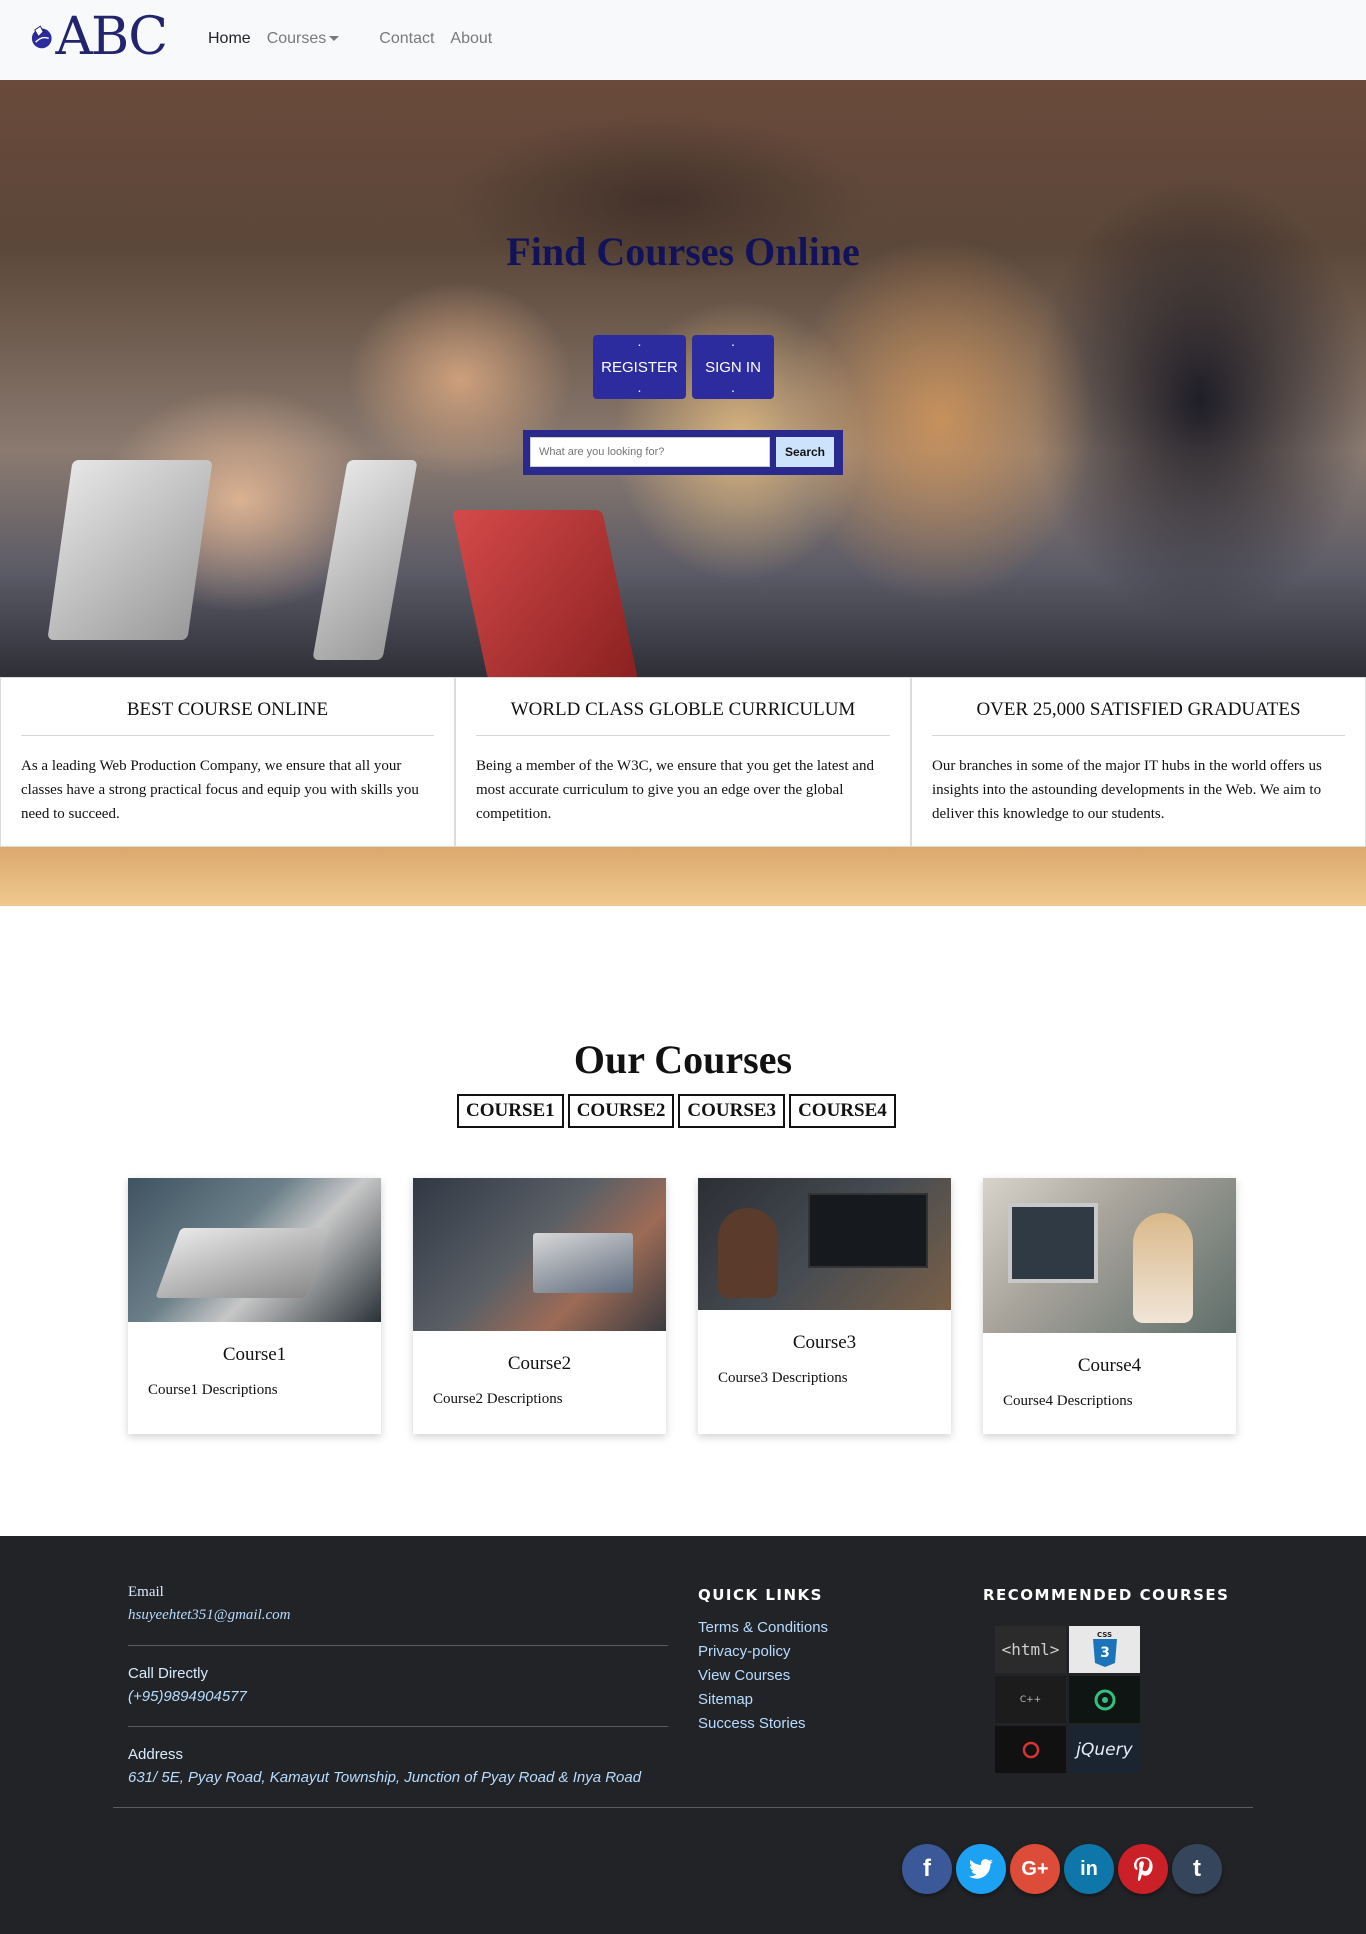  I want to click on course-card: Course4 Course4 Descriptions, so click(1109, 1306).